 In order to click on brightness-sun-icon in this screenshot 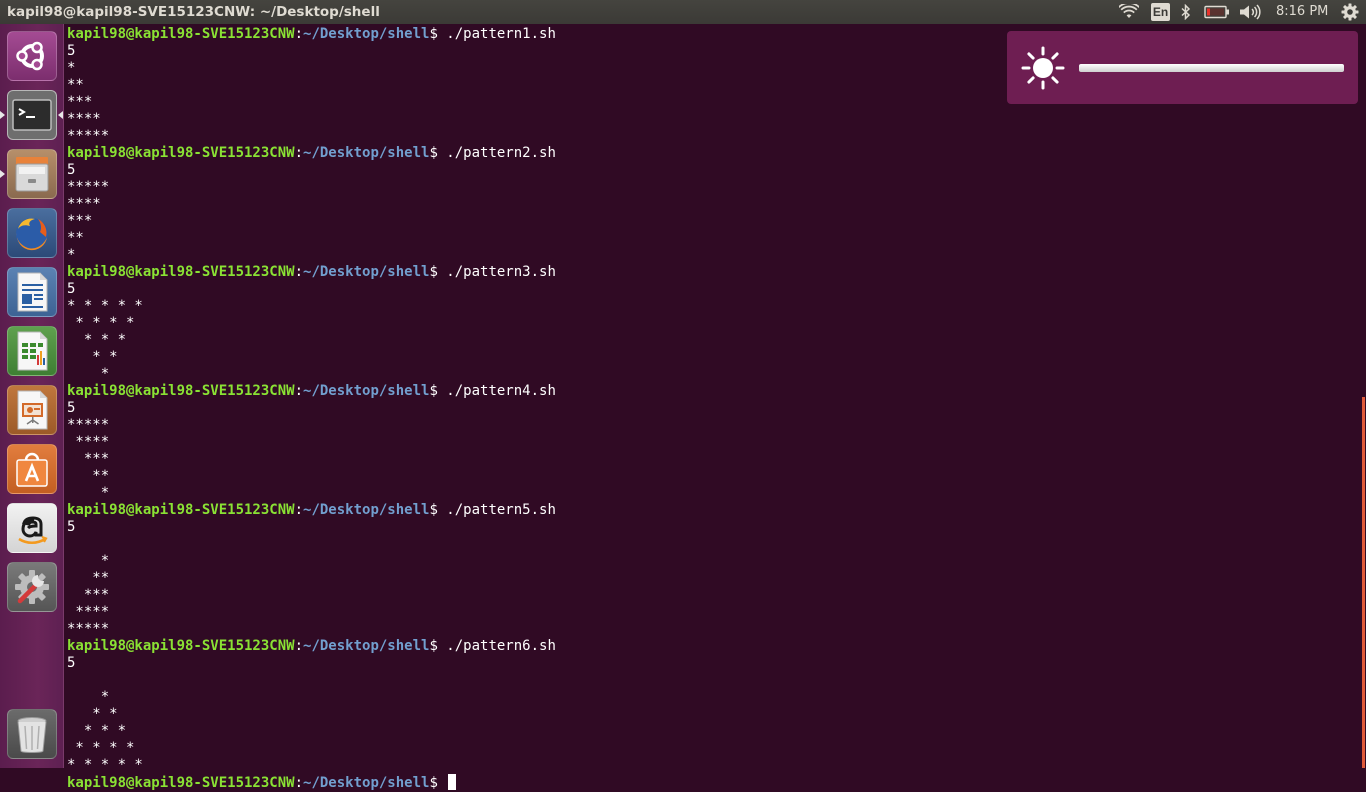, I will do `click(1043, 68)`.